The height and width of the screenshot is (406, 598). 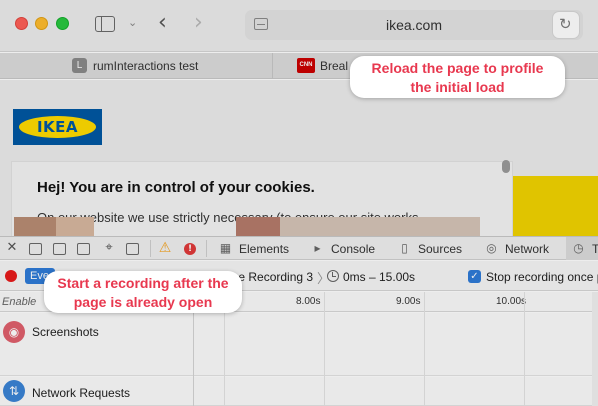 What do you see at coordinates (41, 23) in the screenshot?
I see `minimize-window-button` at bounding box center [41, 23].